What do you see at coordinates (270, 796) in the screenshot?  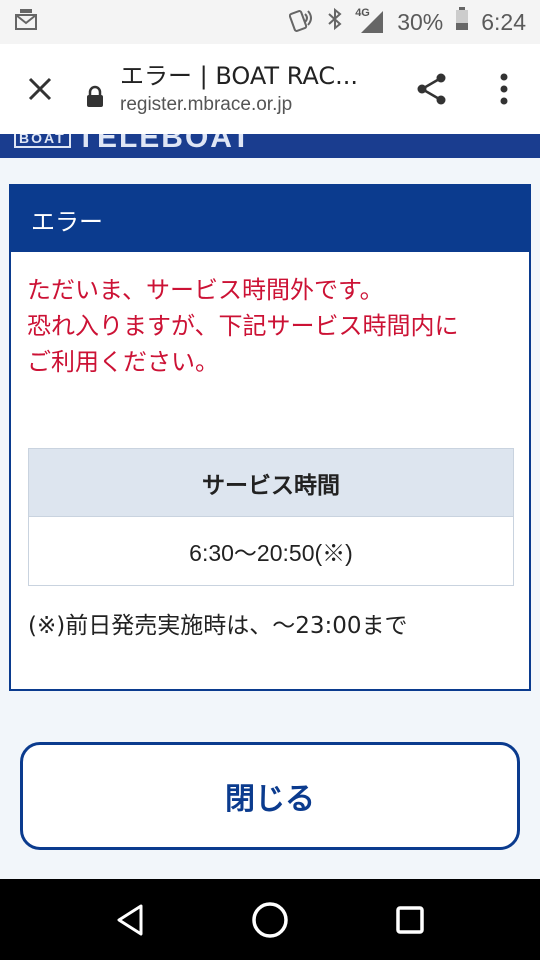 I see `close-button: 閉じる` at bounding box center [270, 796].